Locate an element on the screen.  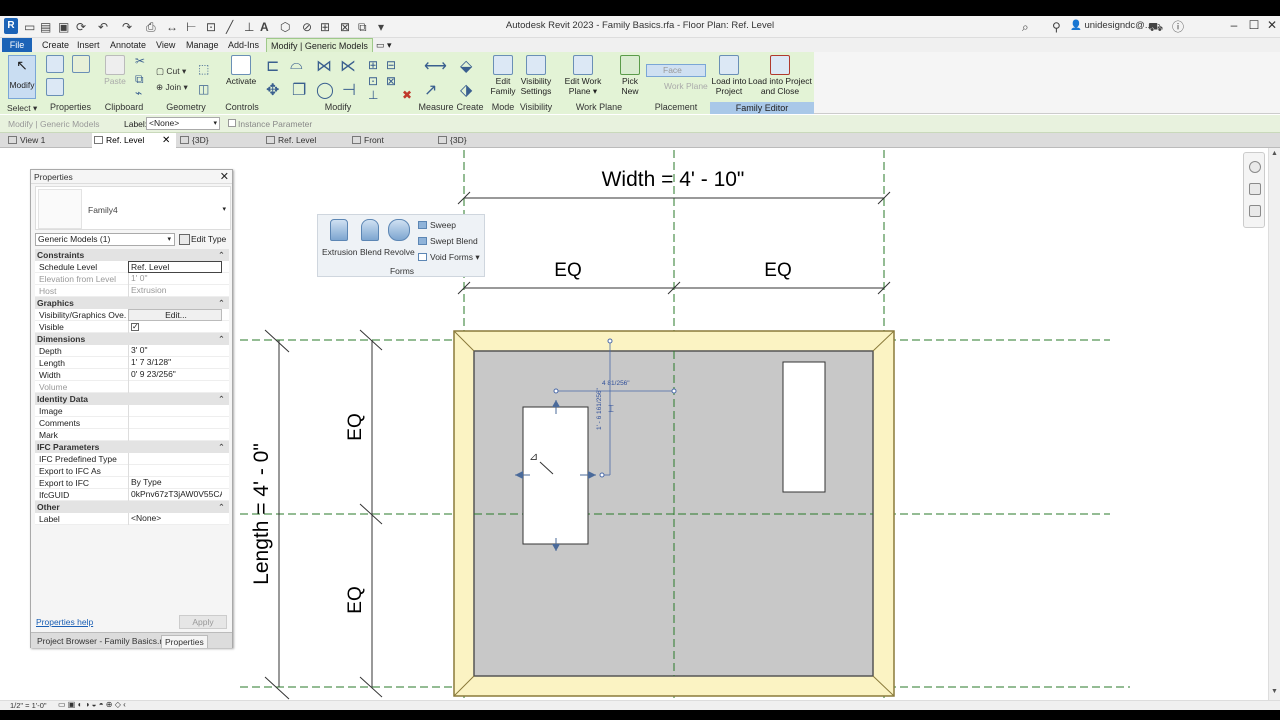
tab-create: Create is located at coordinates (55, 45).